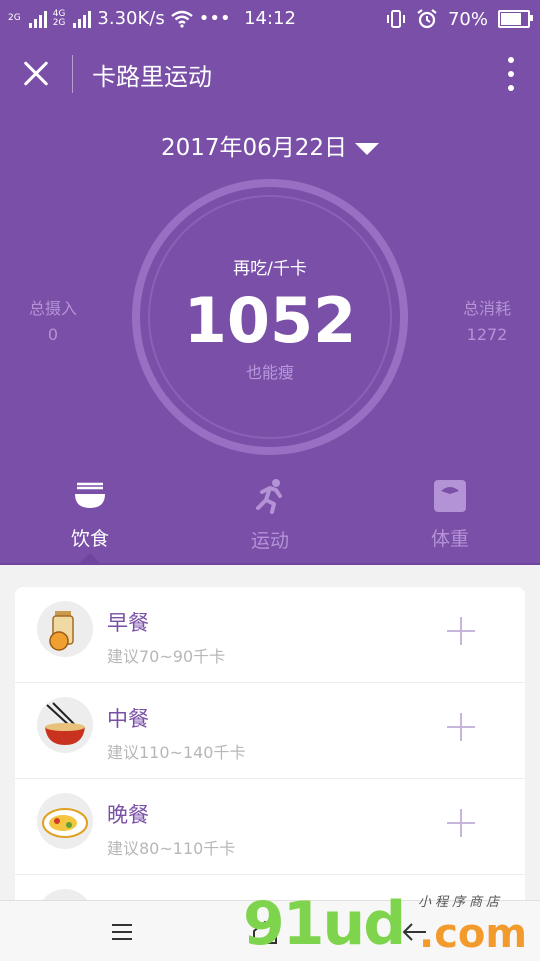 The image size is (540, 961). I want to click on running-icon, so click(269, 496).